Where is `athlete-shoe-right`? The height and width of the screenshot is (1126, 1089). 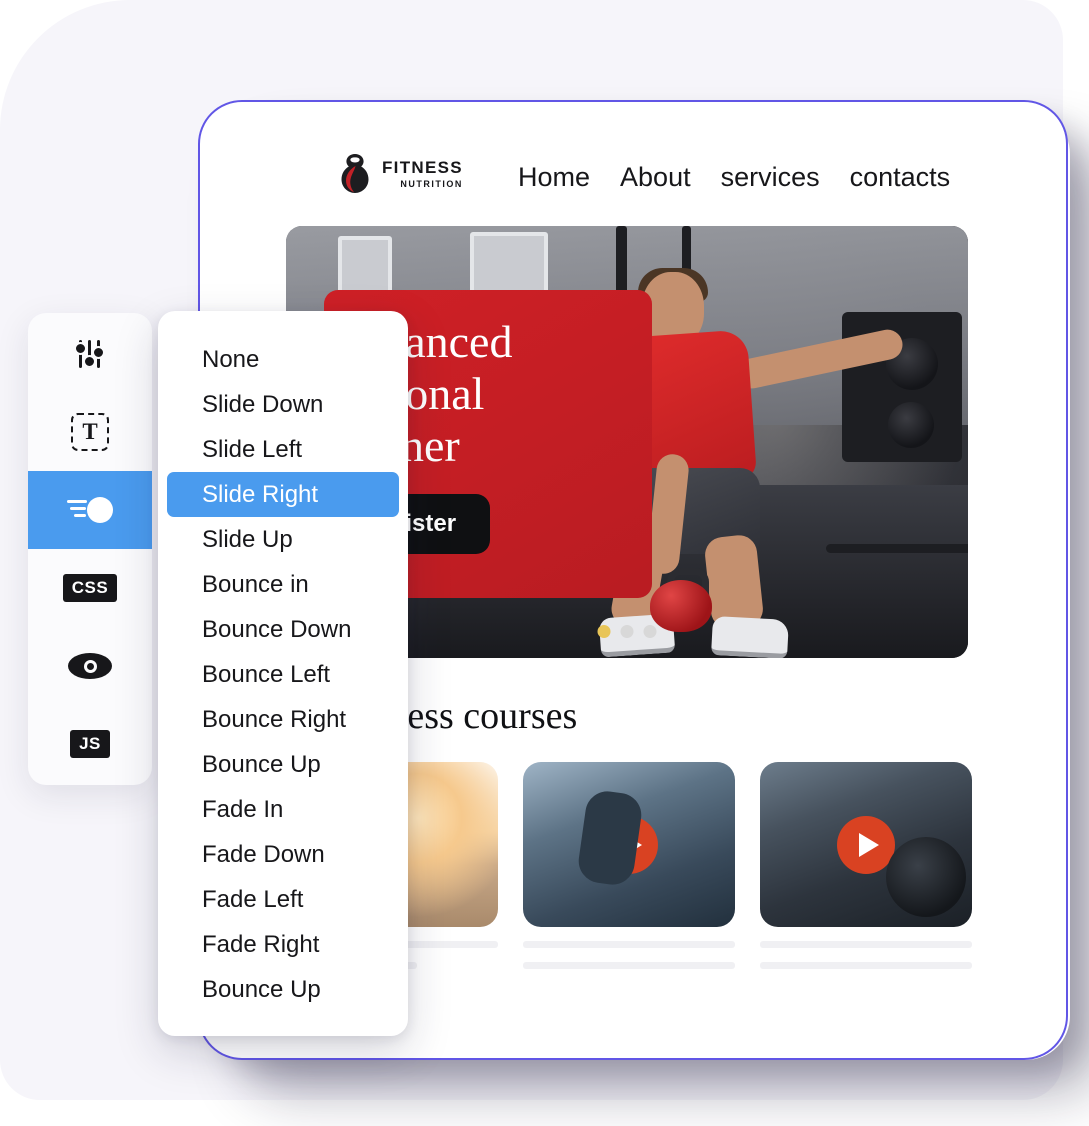
athlete-shoe-right is located at coordinates (750, 637).